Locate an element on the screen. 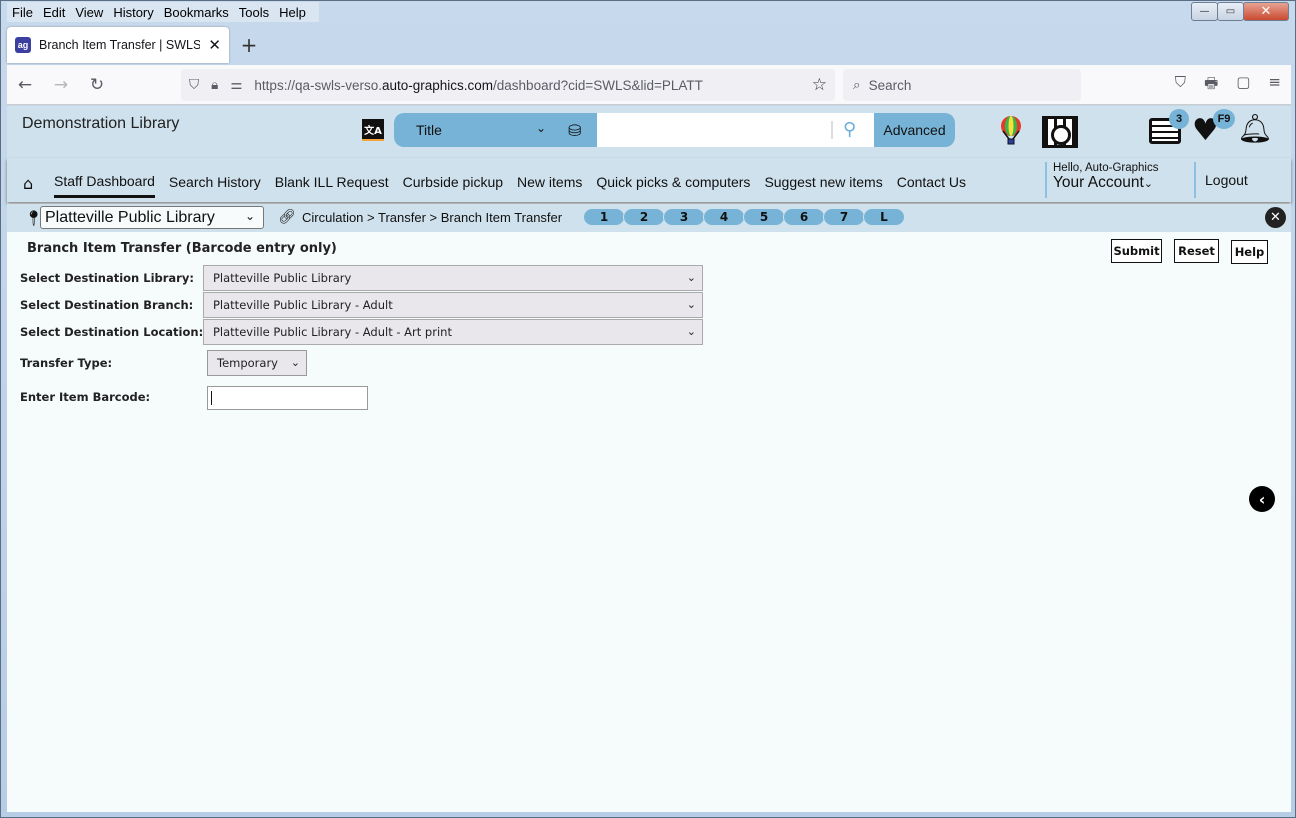 Image resolution: width=1296 pixels, height=818 pixels. dest-branch-select: Platteville Public Library - Adult ⌄ is located at coordinates (453, 305).